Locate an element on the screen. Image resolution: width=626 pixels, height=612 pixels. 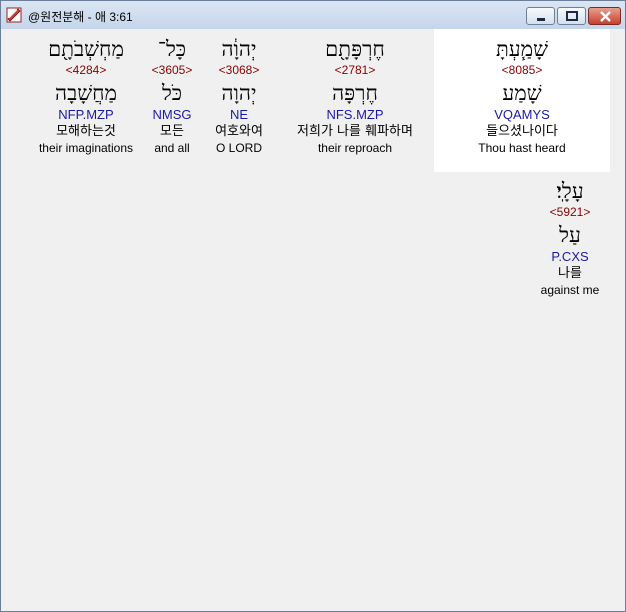
strong-number: <3068> is located at coordinates (239, 70).